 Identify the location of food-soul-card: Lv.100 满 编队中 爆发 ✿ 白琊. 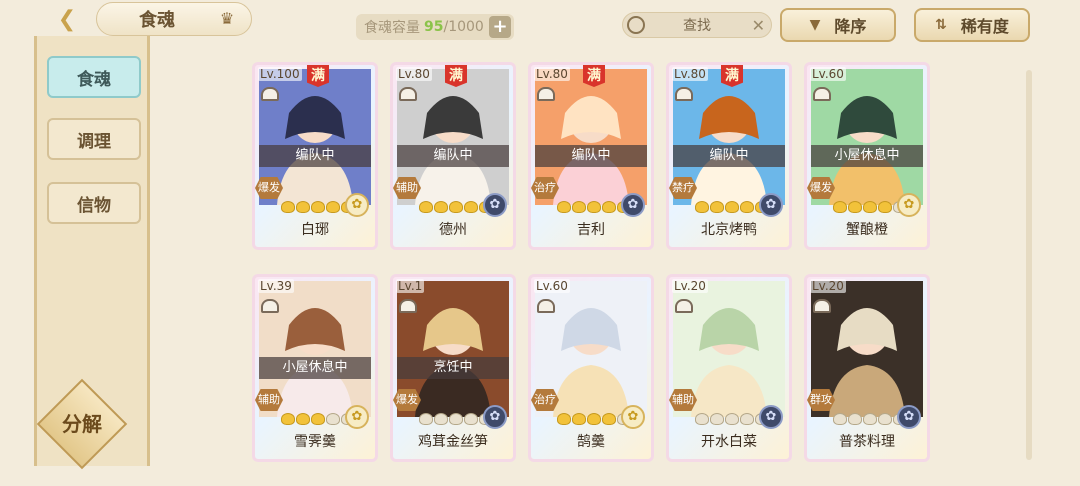
(315, 156).